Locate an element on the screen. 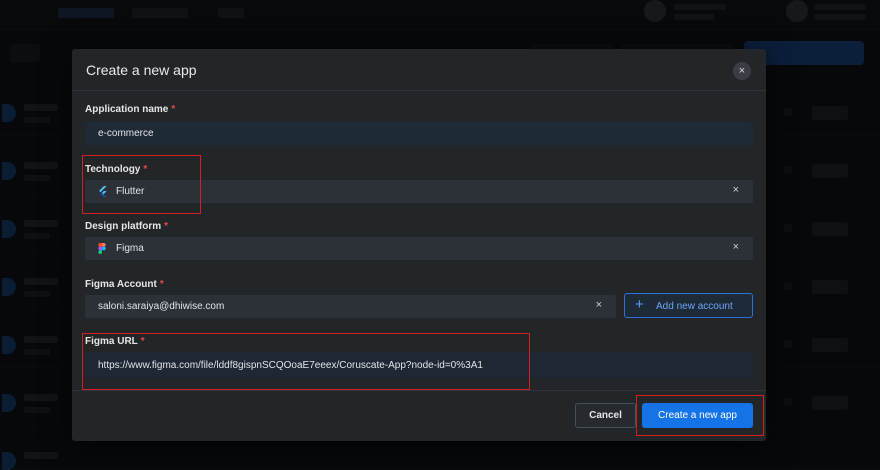  application-name-label: Application name * is located at coordinates (130, 109).